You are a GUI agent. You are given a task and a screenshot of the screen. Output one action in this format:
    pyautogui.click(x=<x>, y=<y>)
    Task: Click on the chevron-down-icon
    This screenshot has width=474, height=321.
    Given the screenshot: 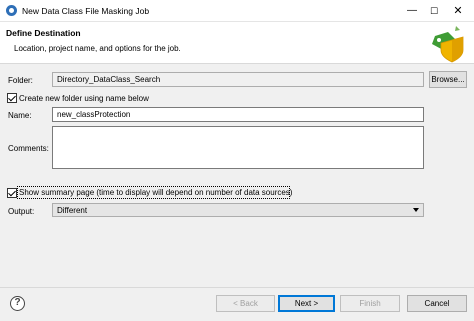 What is the action you would take?
    pyautogui.click(x=416, y=210)
    